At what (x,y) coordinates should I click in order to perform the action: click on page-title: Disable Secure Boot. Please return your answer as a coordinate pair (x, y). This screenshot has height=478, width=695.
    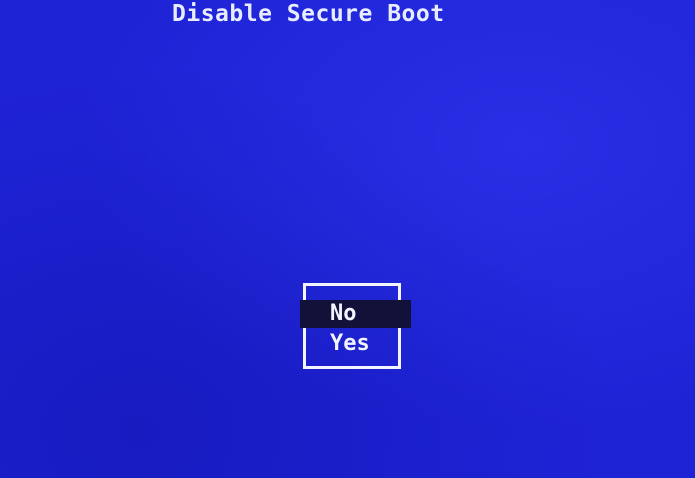
    Looking at the image, I should click on (308, 14).